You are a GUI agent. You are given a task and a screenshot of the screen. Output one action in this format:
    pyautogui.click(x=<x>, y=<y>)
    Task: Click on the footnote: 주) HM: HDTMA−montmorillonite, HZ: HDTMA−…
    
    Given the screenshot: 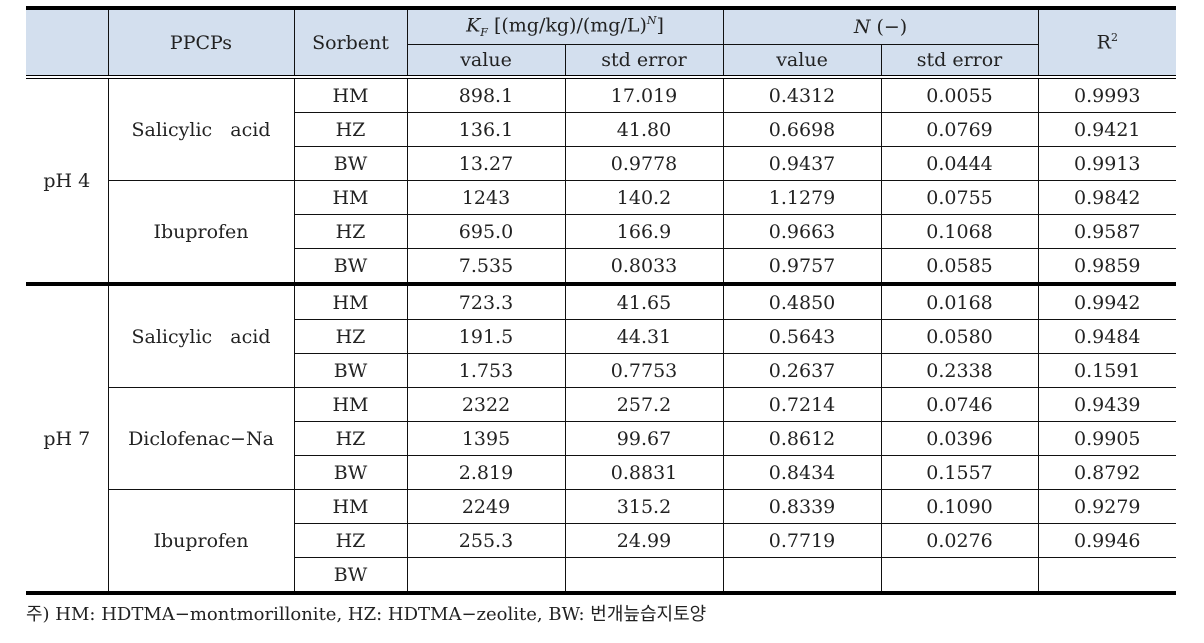 What is the action you would take?
    pyautogui.click(x=366, y=614)
    